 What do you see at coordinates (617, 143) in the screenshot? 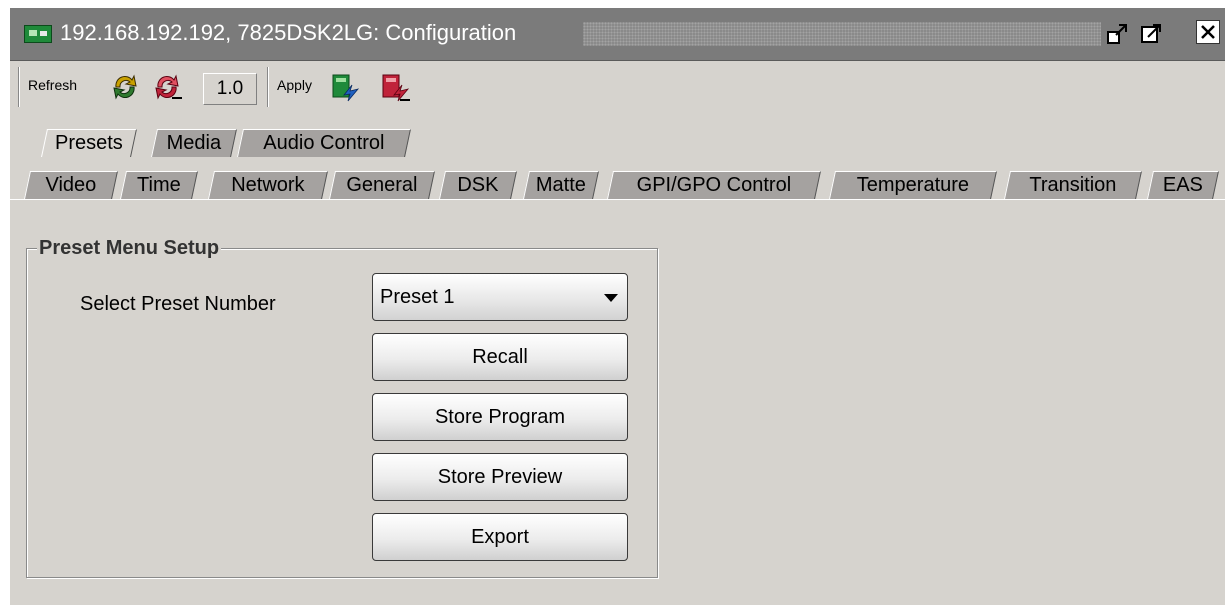
I see `tab-row-upper: Presets Media Audio Control` at bounding box center [617, 143].